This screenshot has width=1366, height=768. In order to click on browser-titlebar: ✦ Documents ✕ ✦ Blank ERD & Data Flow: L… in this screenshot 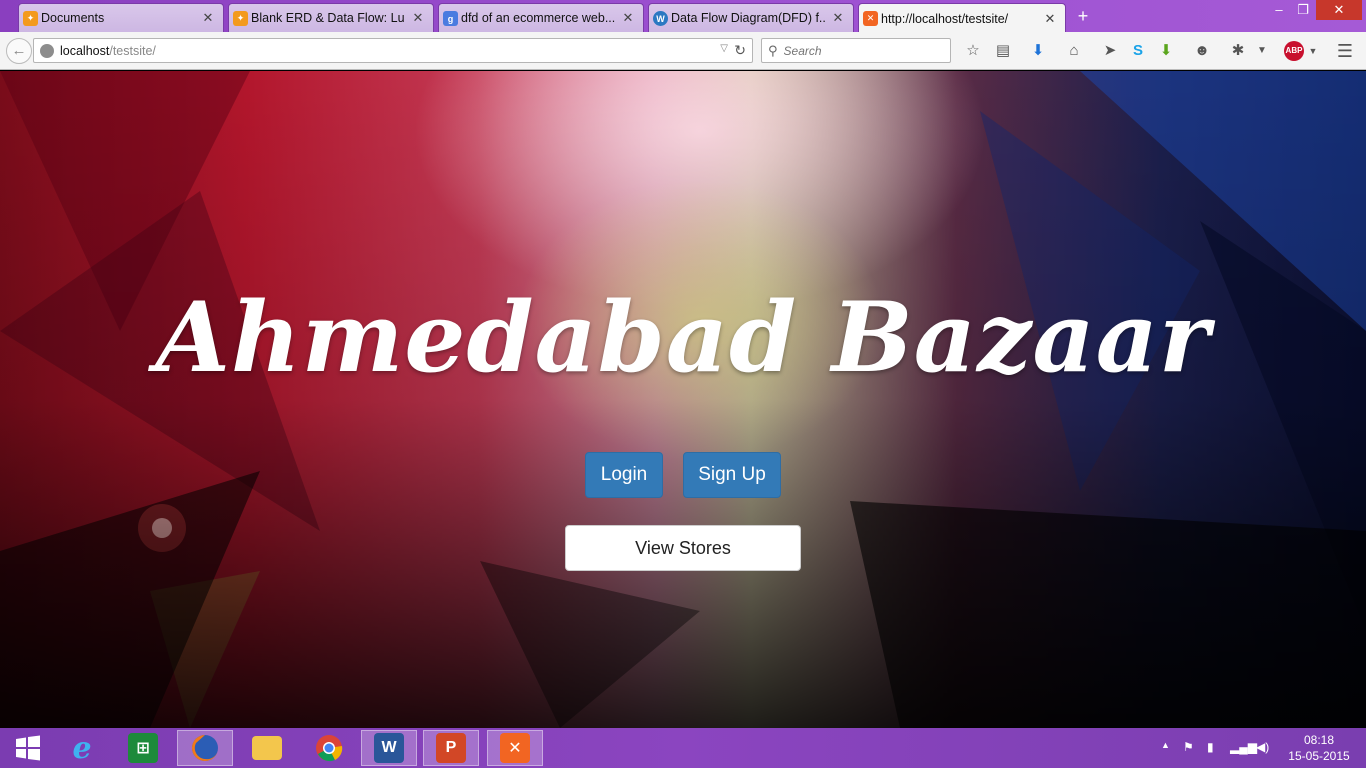, I will do `click(683, 16)`.